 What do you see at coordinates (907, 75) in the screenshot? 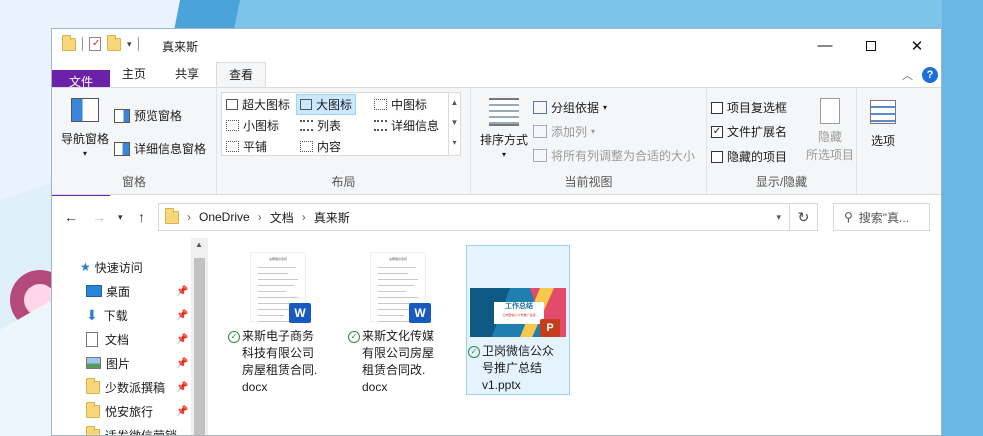
I see `collapse-ribbon-icon: ︿` at bounding box center [907, 75].